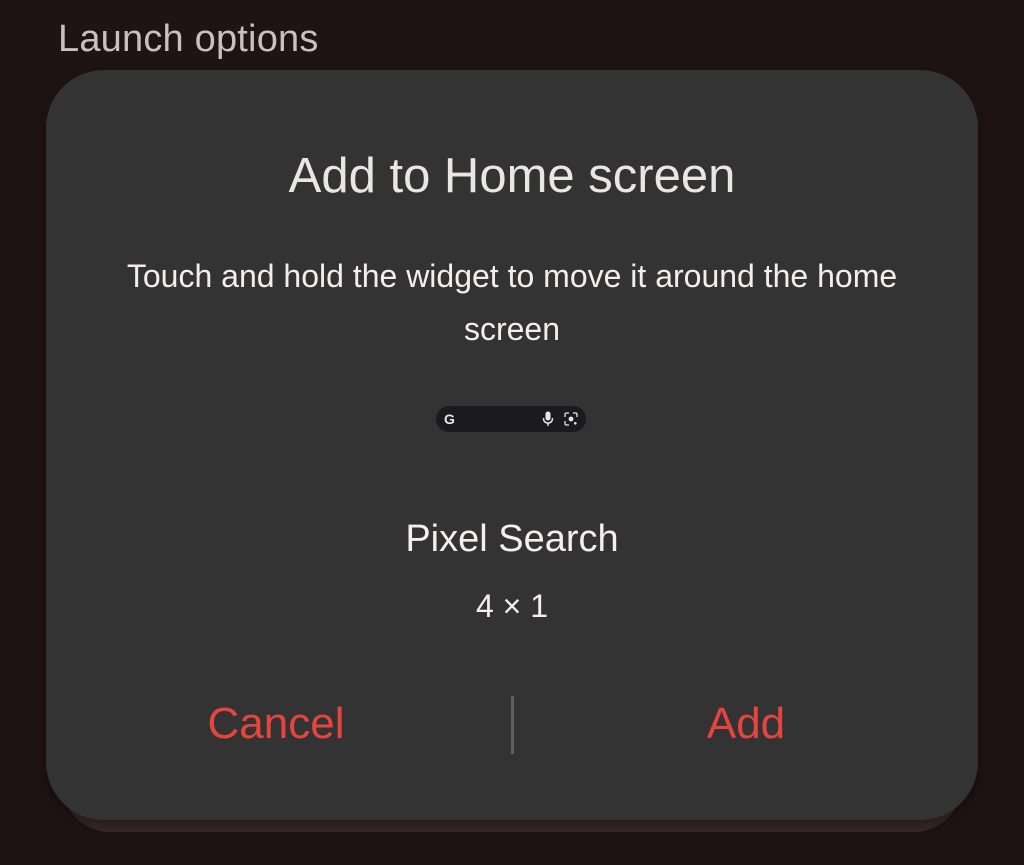 Image resolution: width=1024 pixels, height=865 pixels. I want to click on button-divider, so click(512, 725).